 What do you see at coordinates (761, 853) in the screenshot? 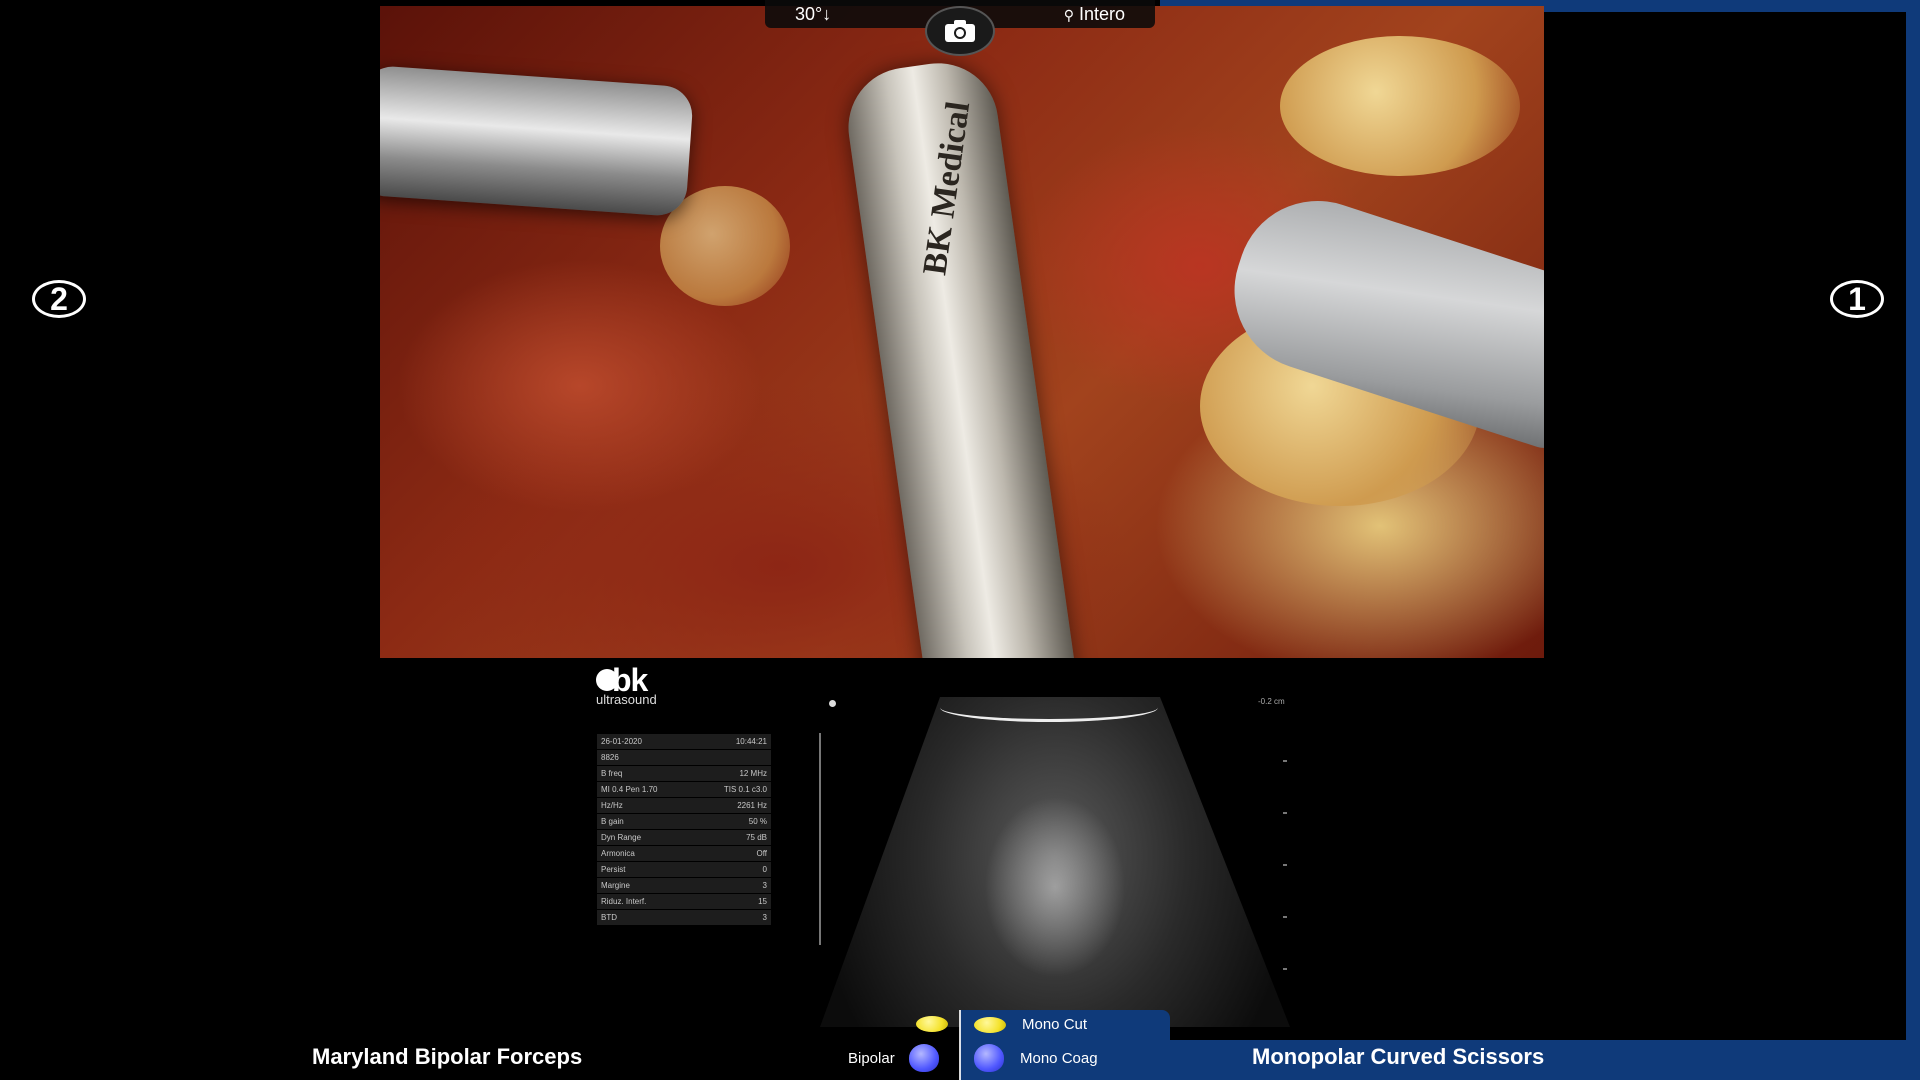
I see `param-value: Off` at bounding box center [761, 853].